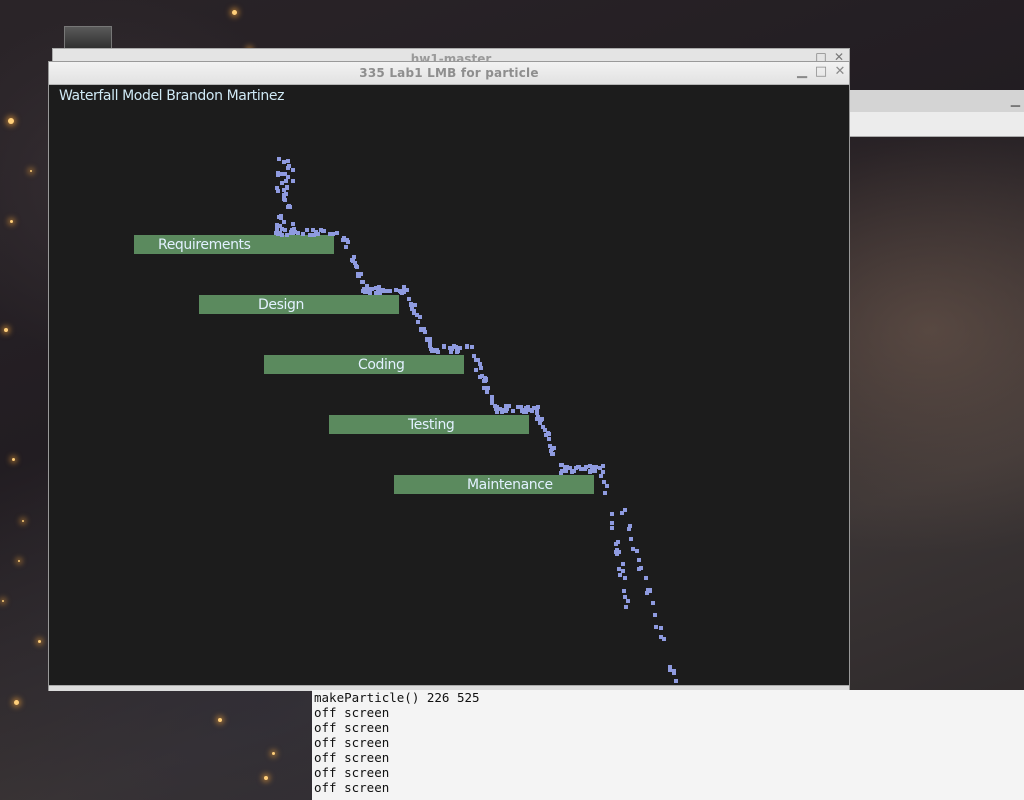 The width and height of the screenshot is (1024, 800). What do you see at coordinates (821, 72) in the screenshot?
I see `maximize-icon: □` at bounding box center [821, 72].